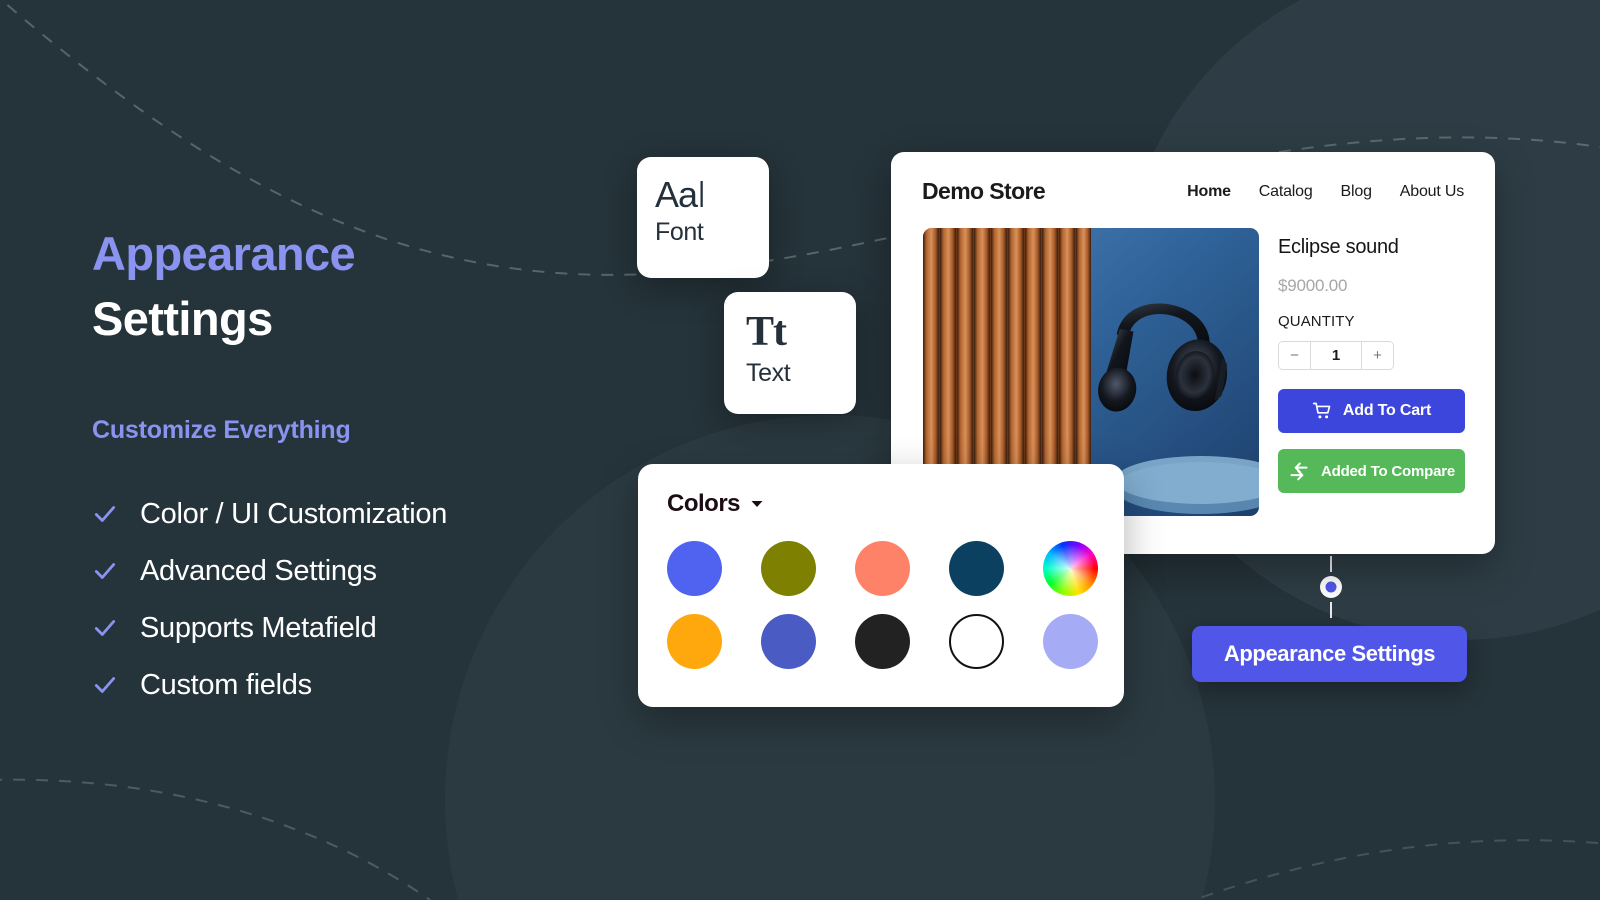 The height and width of the screenshot is (900, 1600). Describe the element at coordinates (1313, 285) in the screenshot. I see `product-price: $9000.00` at that location.